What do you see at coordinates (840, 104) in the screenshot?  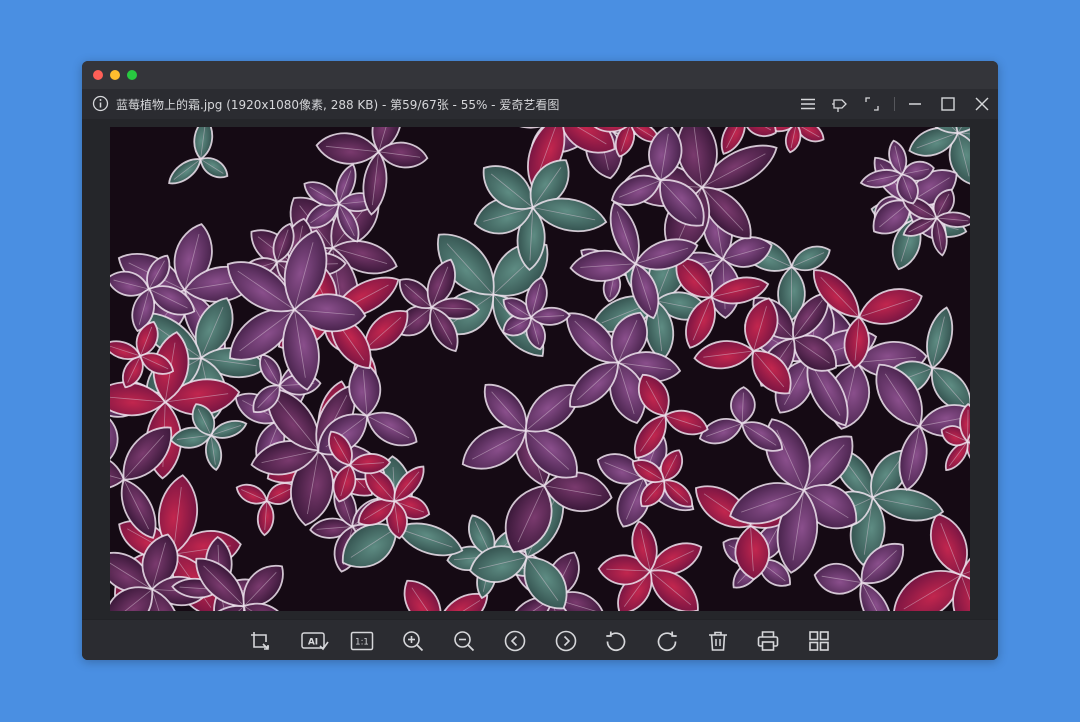 I see `pin-icon` at bounding box center [840, 104].